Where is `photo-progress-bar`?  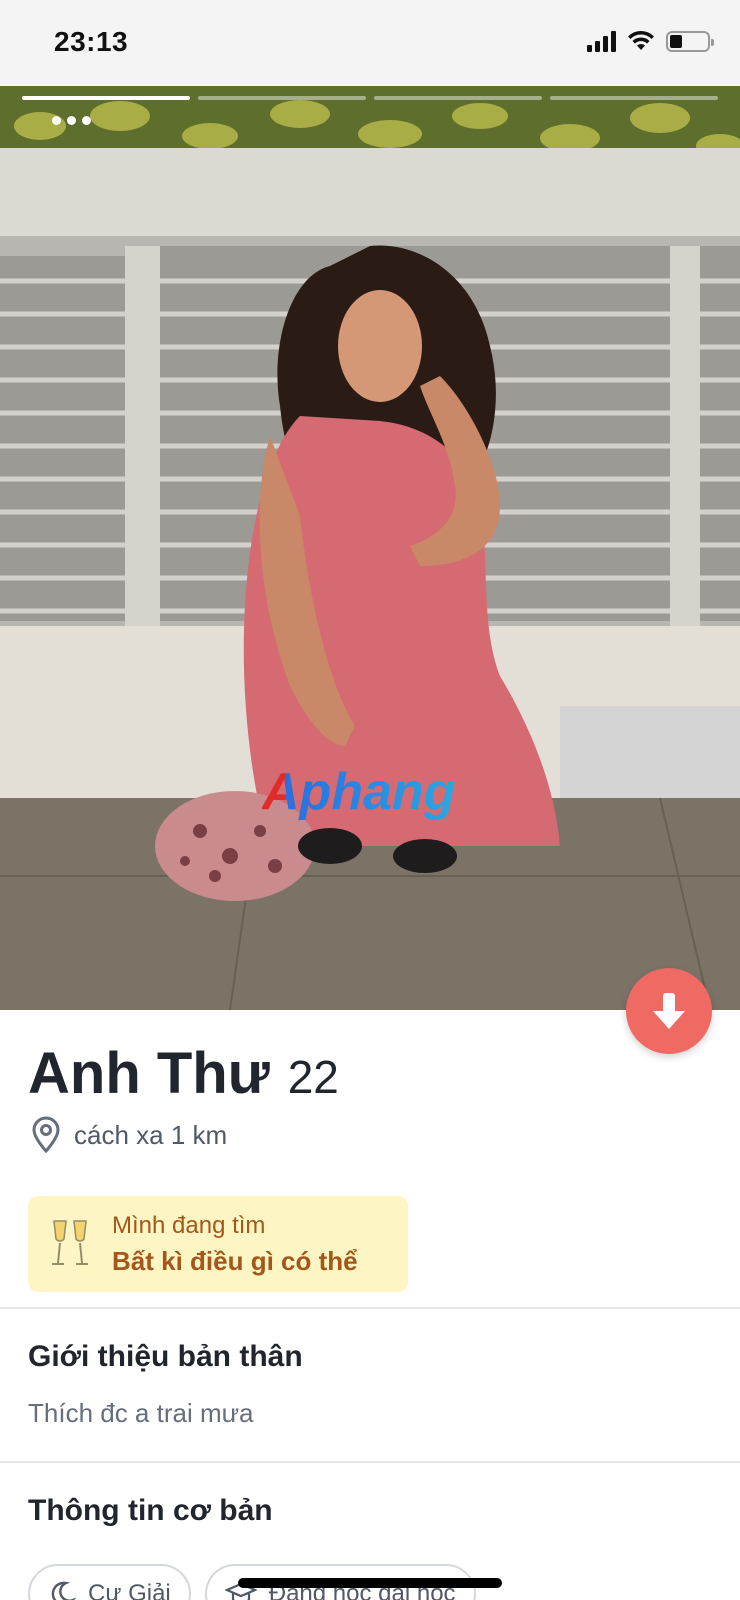
photo-progress-bar is located at coordinates (370, 98).